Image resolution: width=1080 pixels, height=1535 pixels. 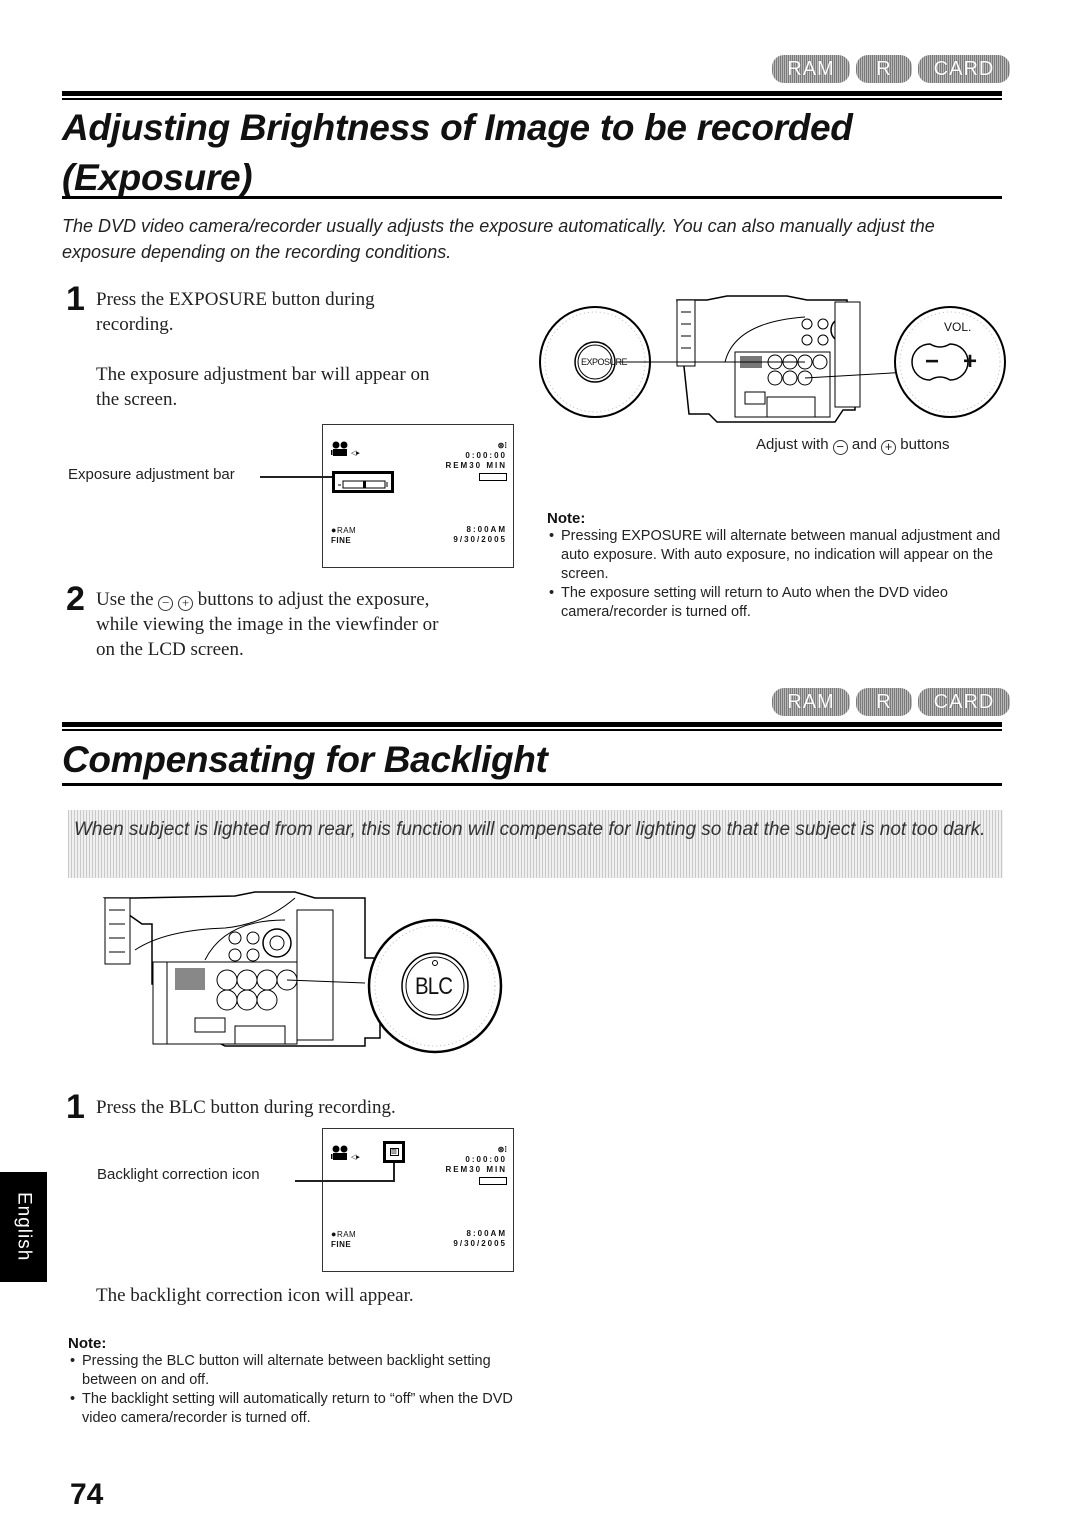 What do you see at coordinates (135, 324) in the screenshot?
I see `step-text: recording.` at bounding box center [135, 324].